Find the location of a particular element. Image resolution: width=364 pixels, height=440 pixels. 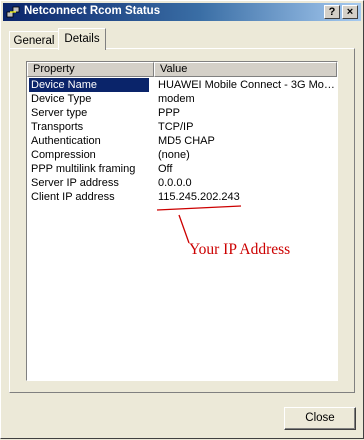

ip-underline is located at coordinates (199, 208).